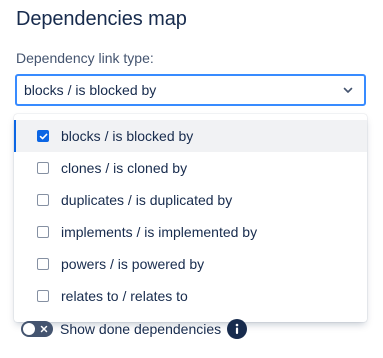  I want to click on link-type-selected-value: blocks / is blocked by, so click(90, 90).